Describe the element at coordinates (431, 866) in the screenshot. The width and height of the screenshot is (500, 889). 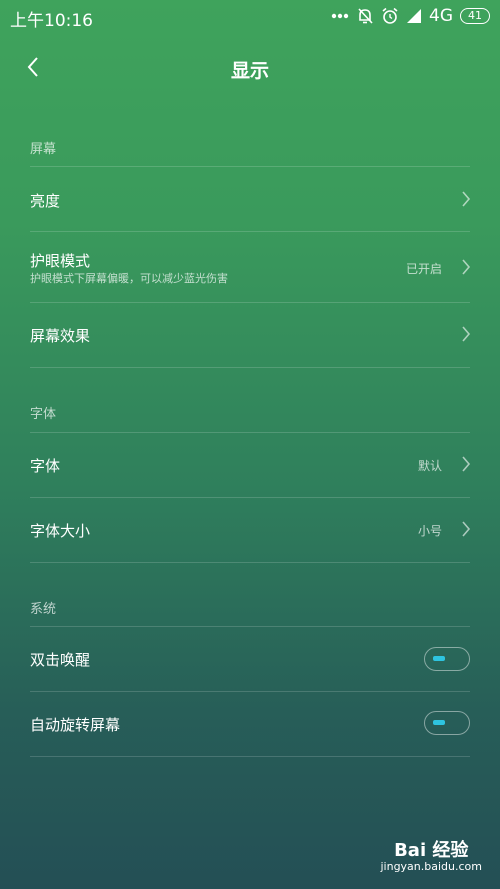
I see `watermark-url: jingyan.baidu.com` at that location.